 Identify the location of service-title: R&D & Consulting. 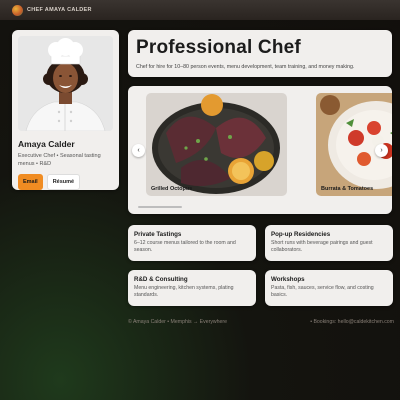
(161, 279).